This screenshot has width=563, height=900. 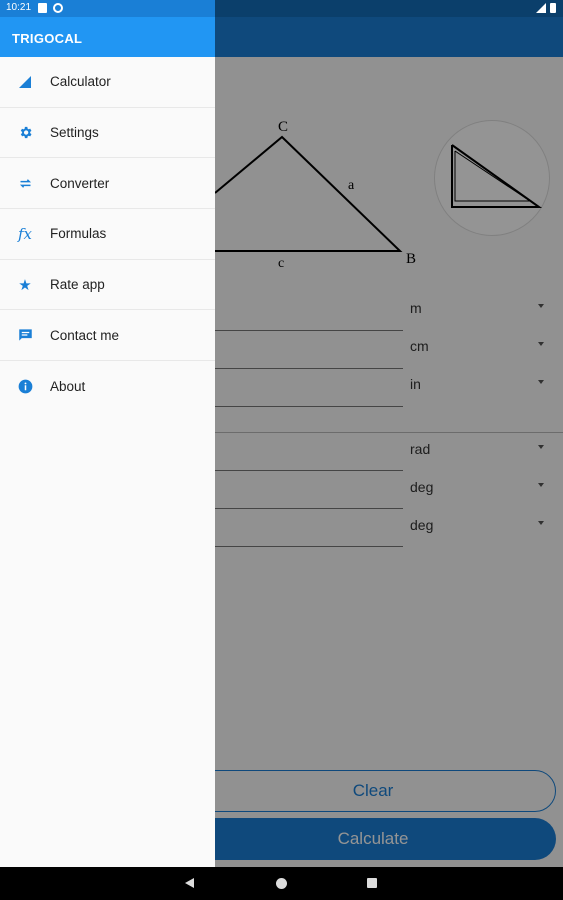 I want to click on drawer-title: TRIGOCAL, so click(x=107, y=37).